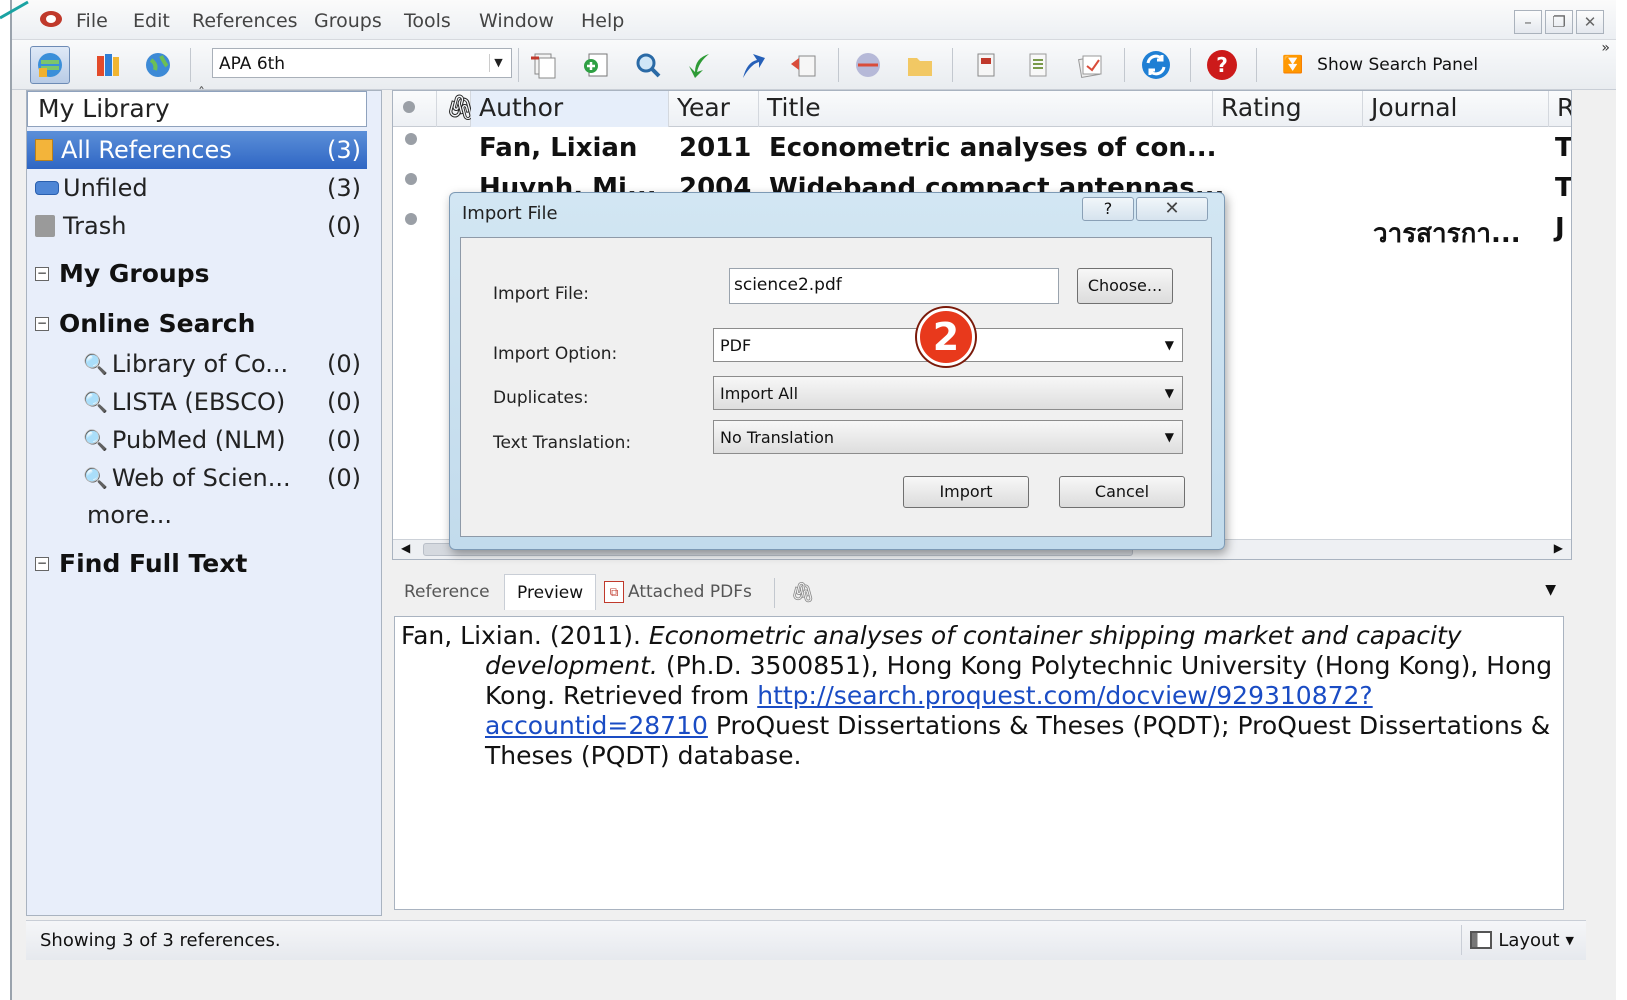  What do you see at coordinates (50, 65) in the screenshot?
I see `local-library-mode-button` at bounding box center [50, 65].